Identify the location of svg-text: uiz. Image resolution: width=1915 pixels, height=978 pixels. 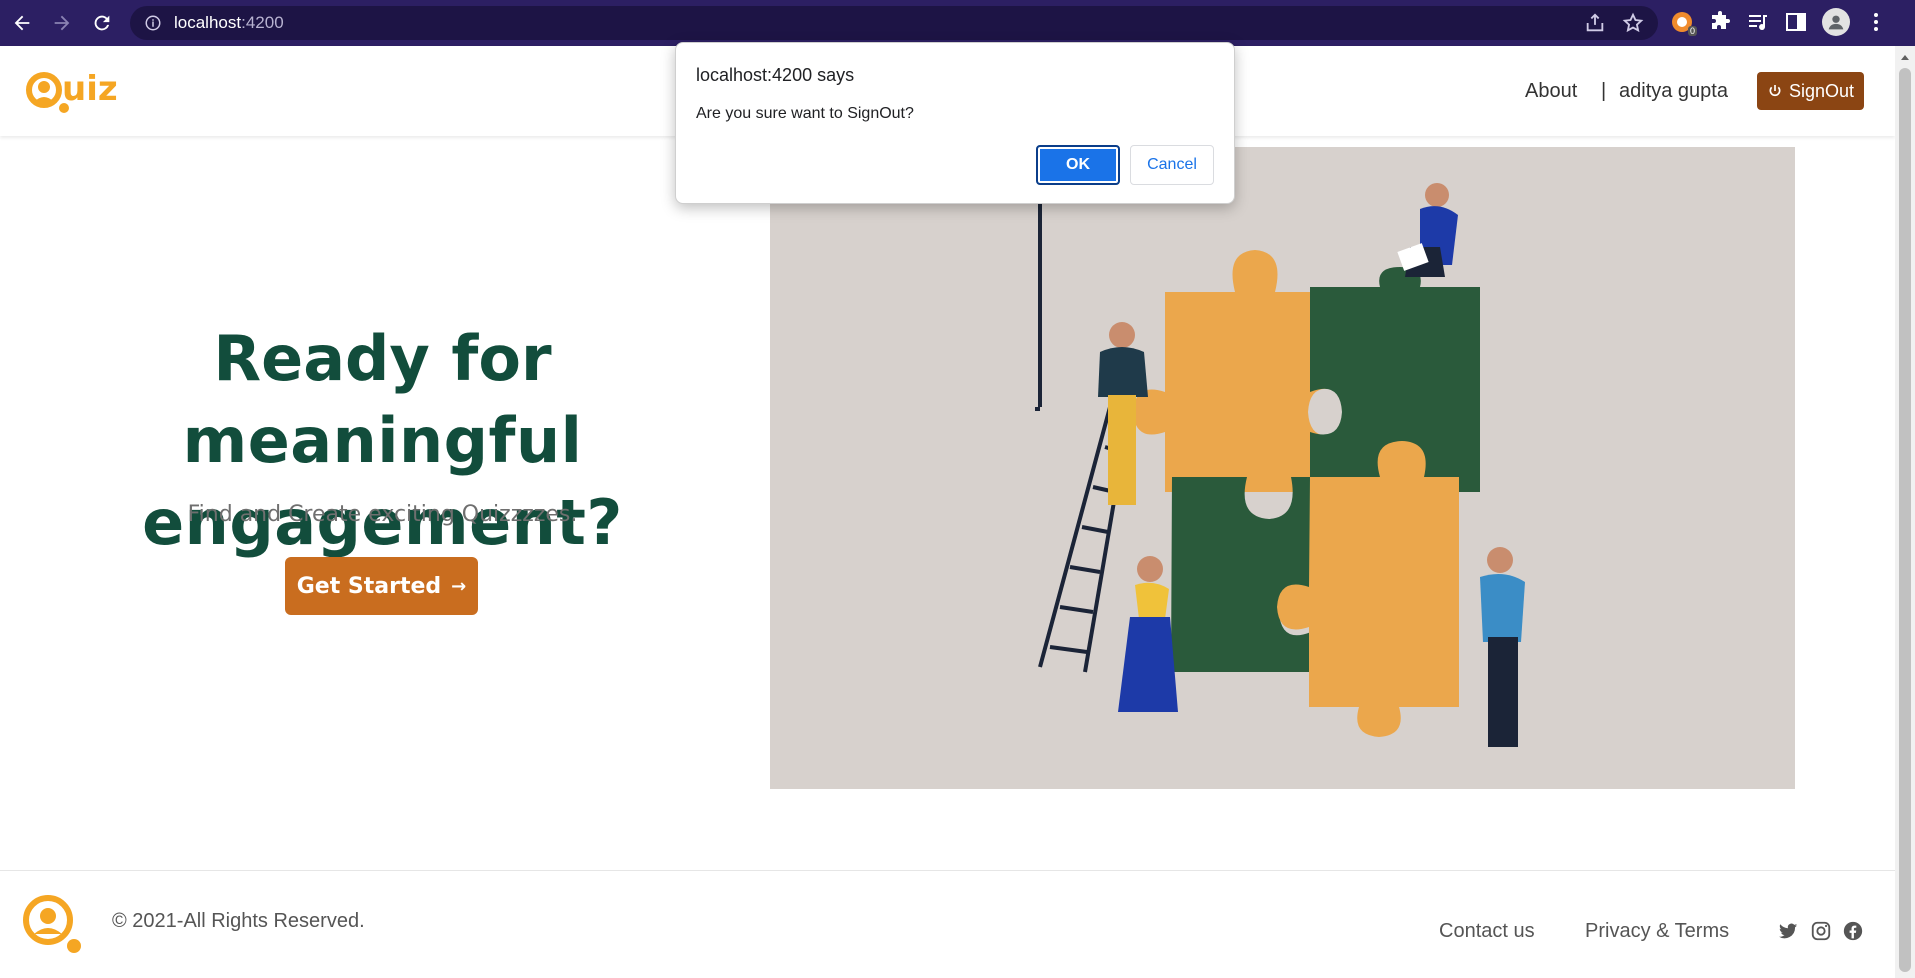
(90, 89).